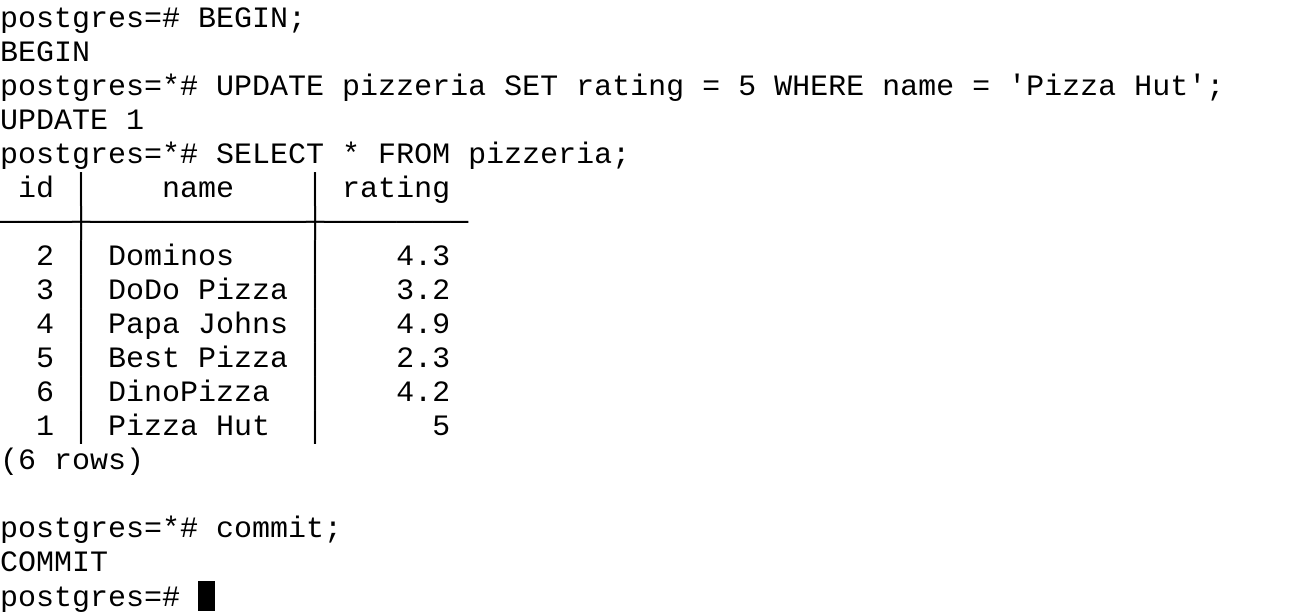  I want to click on terminal-line-begin-result: BEGIN, so click(45, 54).